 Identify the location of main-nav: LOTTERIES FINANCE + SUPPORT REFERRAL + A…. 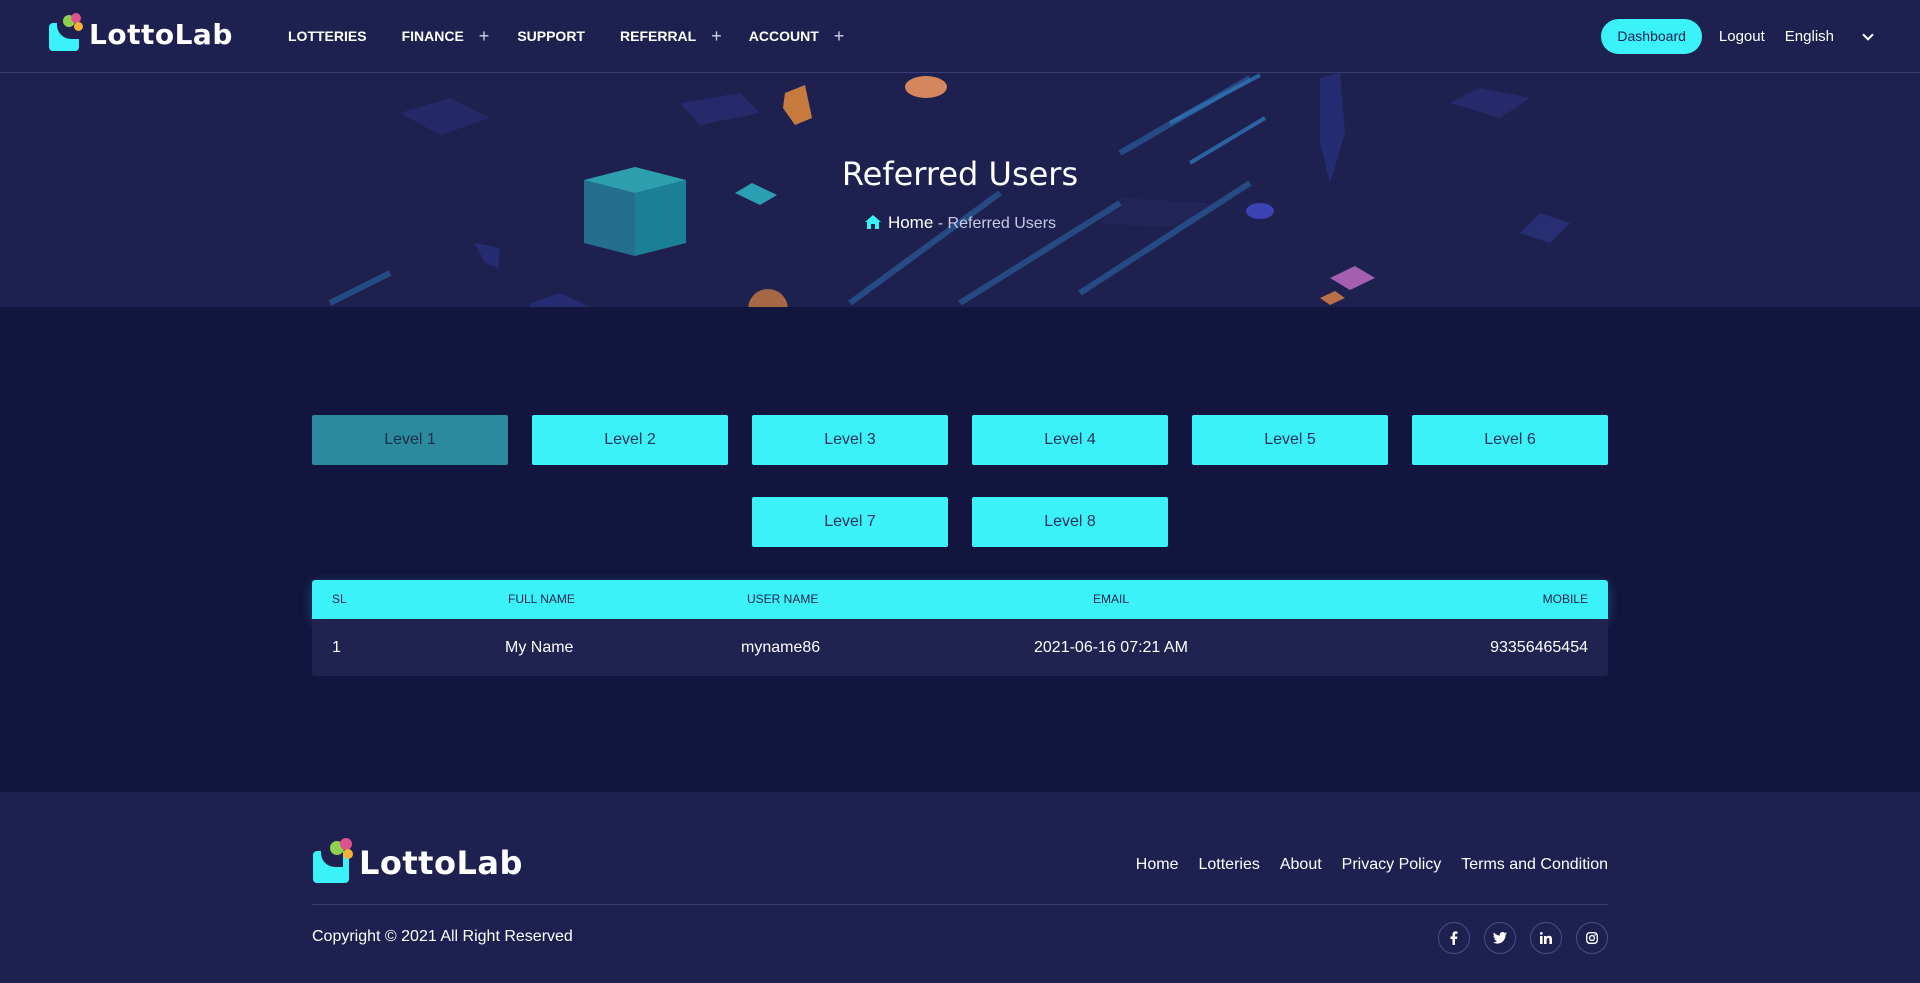
(573, 36).